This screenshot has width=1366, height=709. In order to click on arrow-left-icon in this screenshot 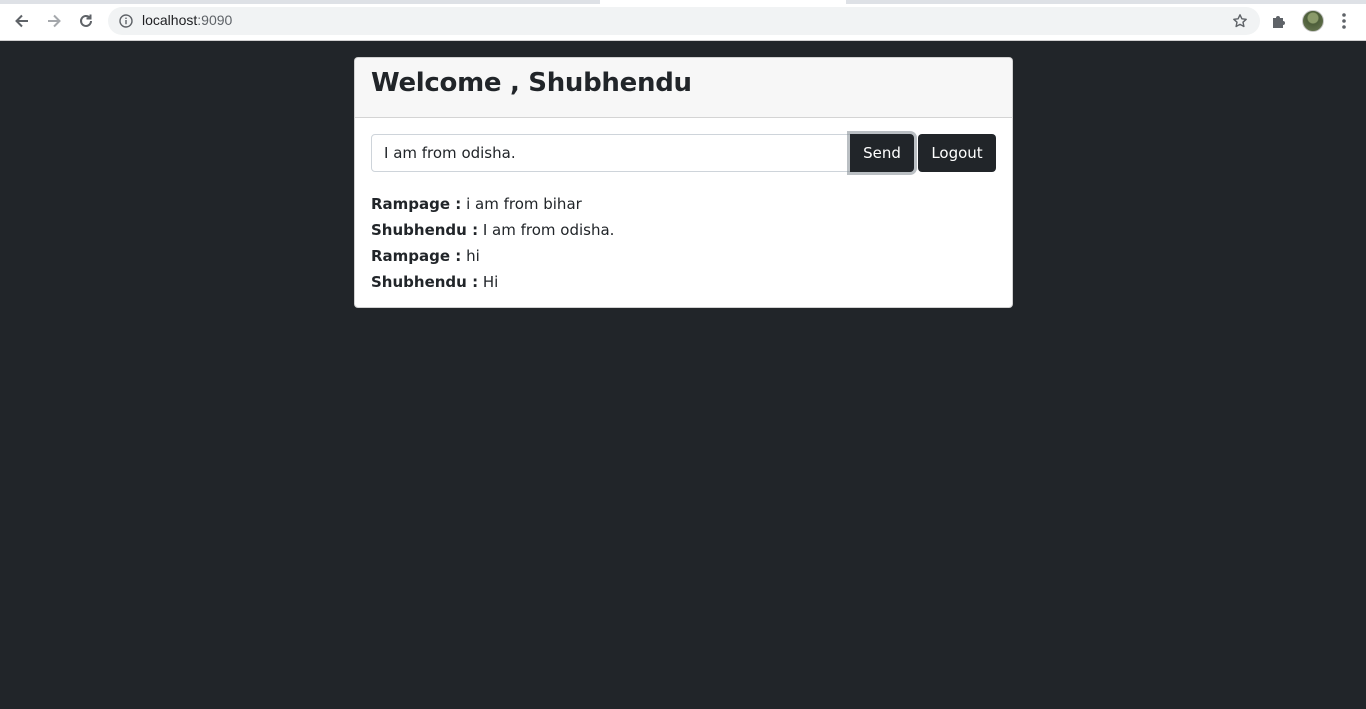, I will do `click(21, 21)`.